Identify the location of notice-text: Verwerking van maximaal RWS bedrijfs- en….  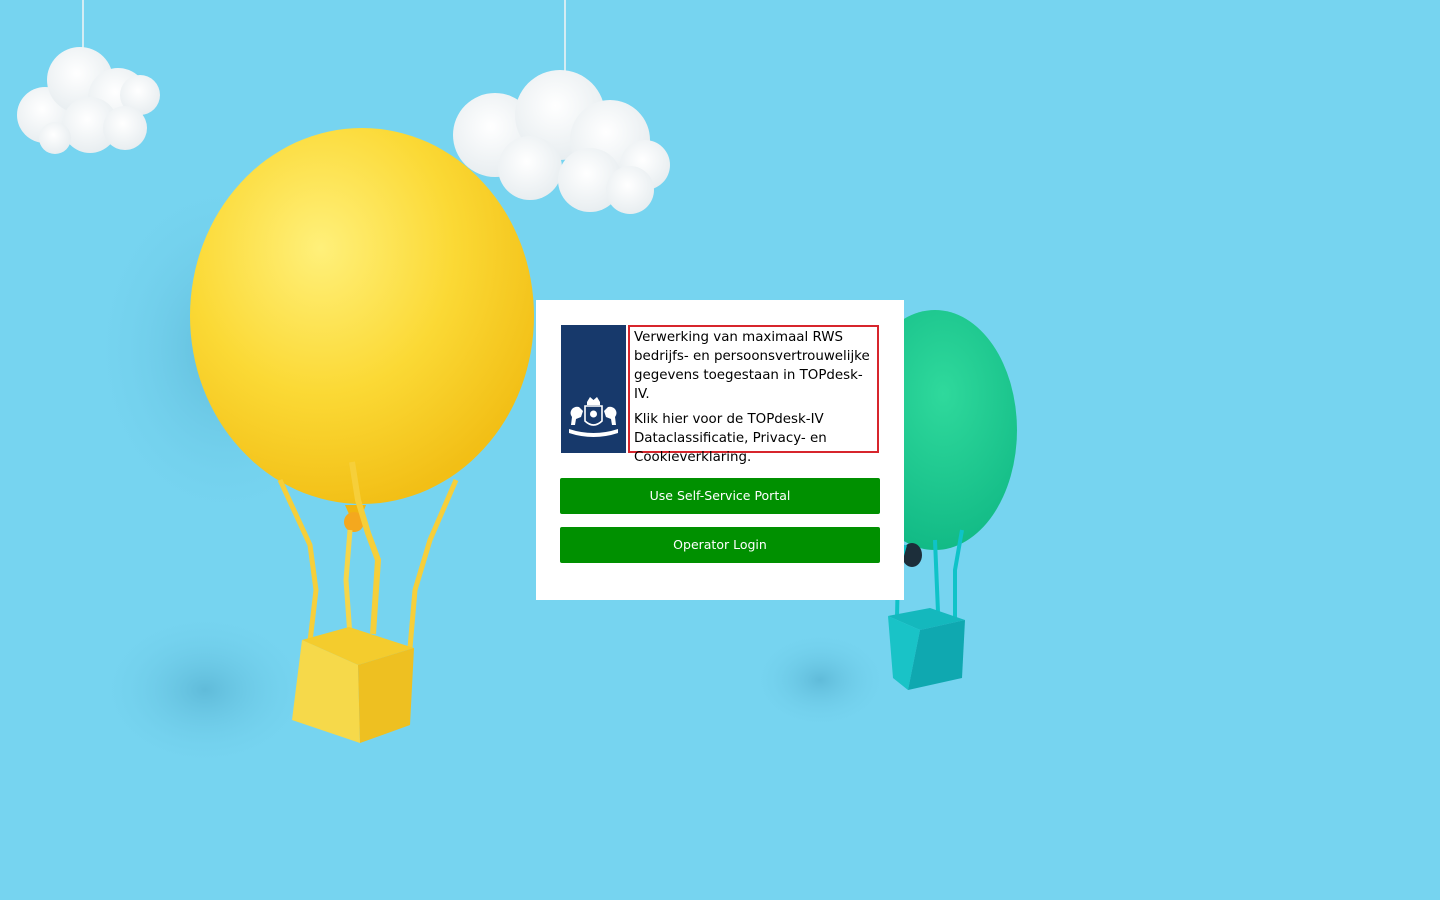
(752, 366).